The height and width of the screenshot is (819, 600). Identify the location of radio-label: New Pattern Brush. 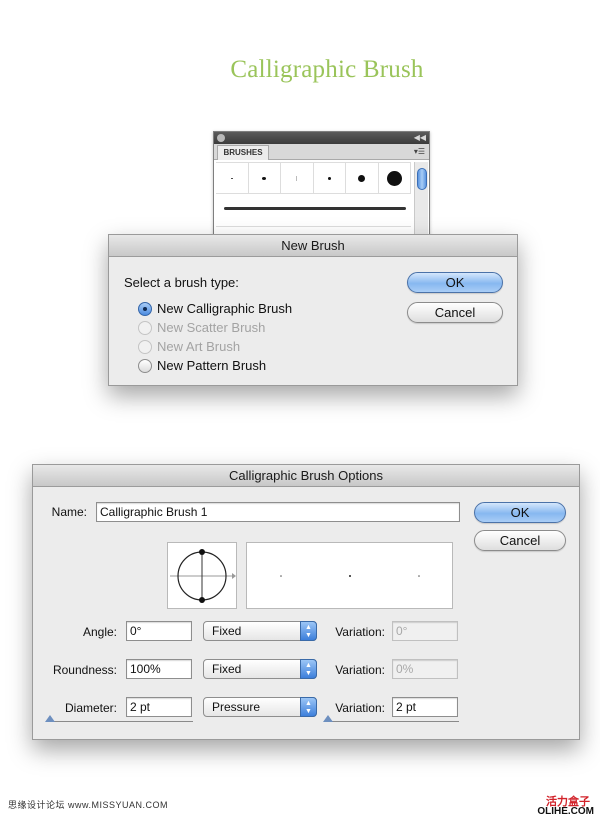
(212, 365).